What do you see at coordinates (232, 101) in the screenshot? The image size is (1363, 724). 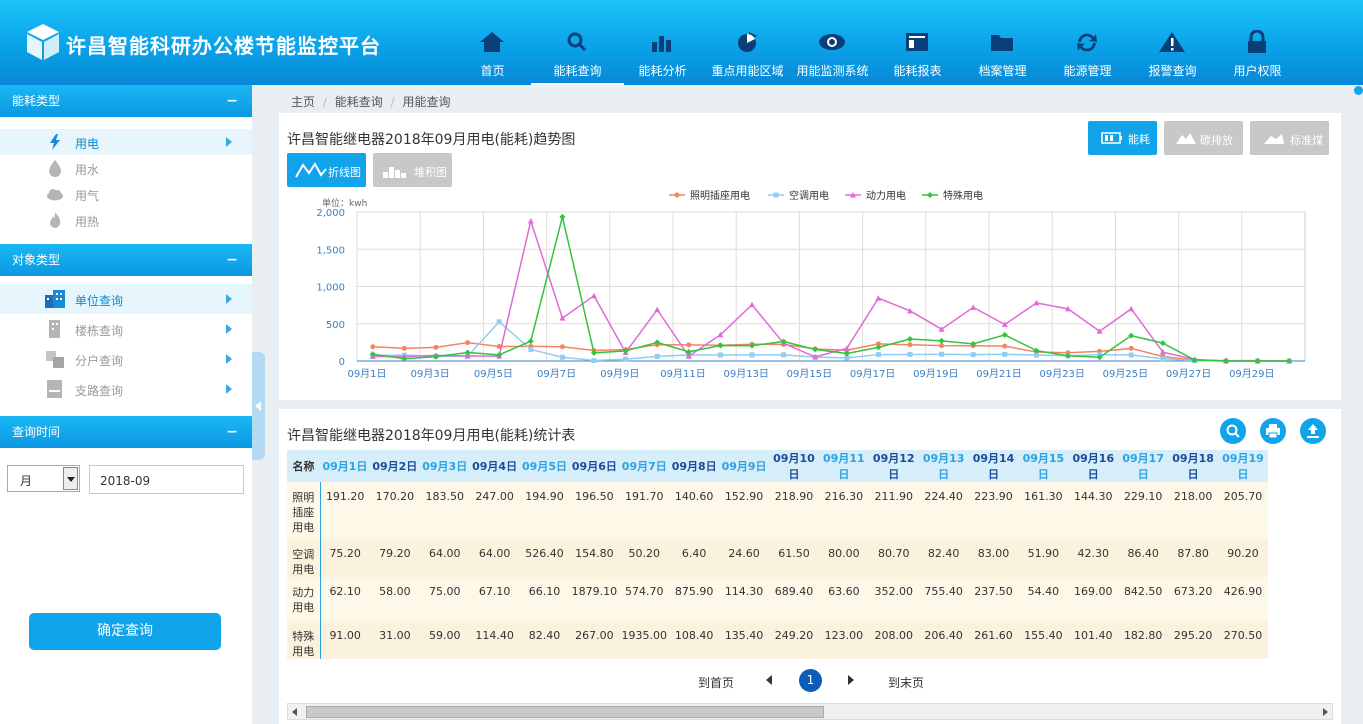 I see `collapse-energy-type-button: −` at bounding box center [232, 101].